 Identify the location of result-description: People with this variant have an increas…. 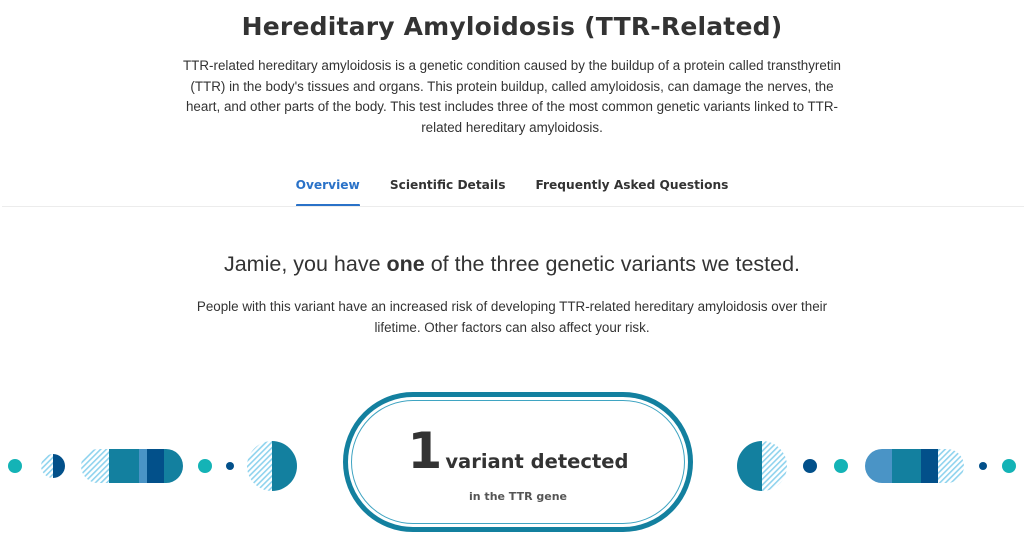
(512, 317).